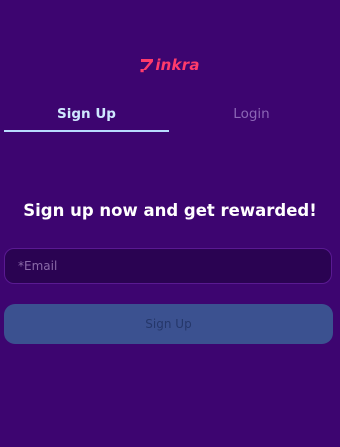 The width and height of the screenshot is (340, 447). I want to click on brand-logo: inkra, so click(170, 65).